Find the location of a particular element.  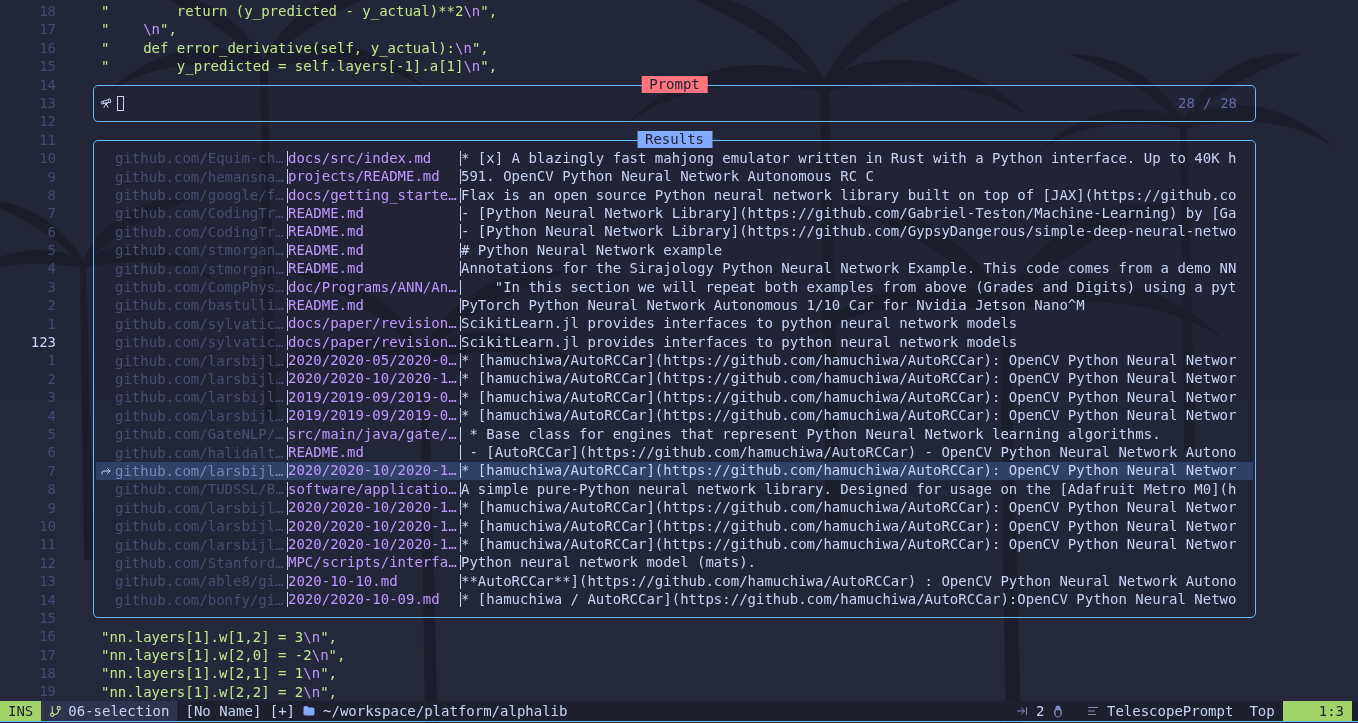

result-row: github.com/stmorgan… README.md # Python Neural Network example is located at coordinates (674, 250).